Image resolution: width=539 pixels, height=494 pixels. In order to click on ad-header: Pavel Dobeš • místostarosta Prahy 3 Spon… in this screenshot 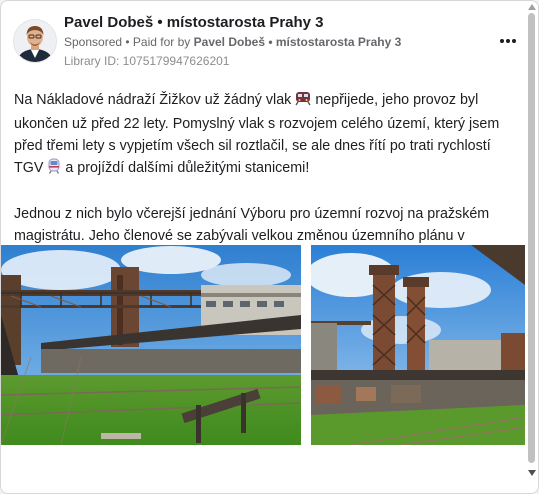, I will do `click(263, 39)`.